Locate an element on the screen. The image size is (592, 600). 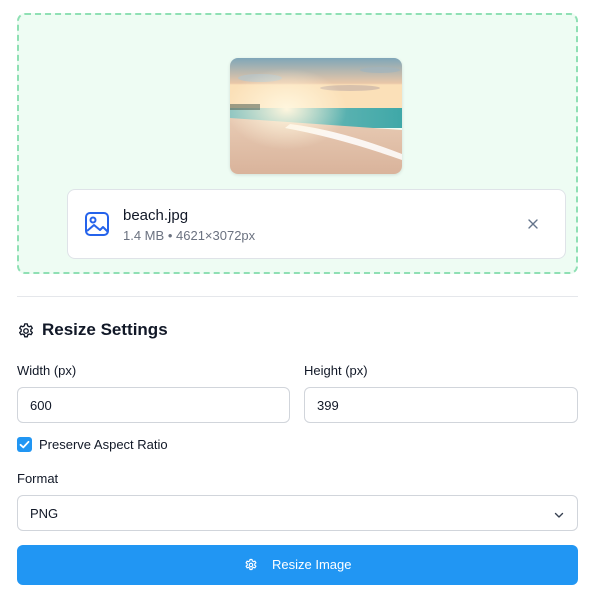
section-divider is located at coordinates (297, 296).